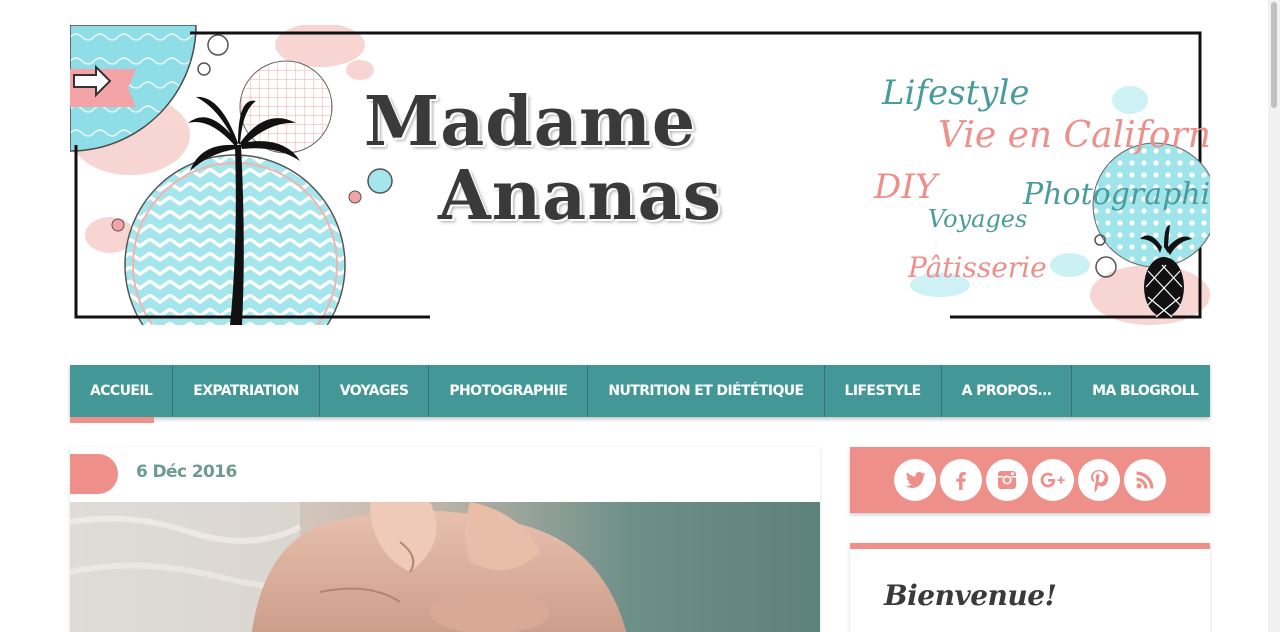 The height and width of the screenshot is (632, 1280). Describe the element at coordinates (1116, 194) in the screenshot. I see `tag-photographie: Photographie` at that location.